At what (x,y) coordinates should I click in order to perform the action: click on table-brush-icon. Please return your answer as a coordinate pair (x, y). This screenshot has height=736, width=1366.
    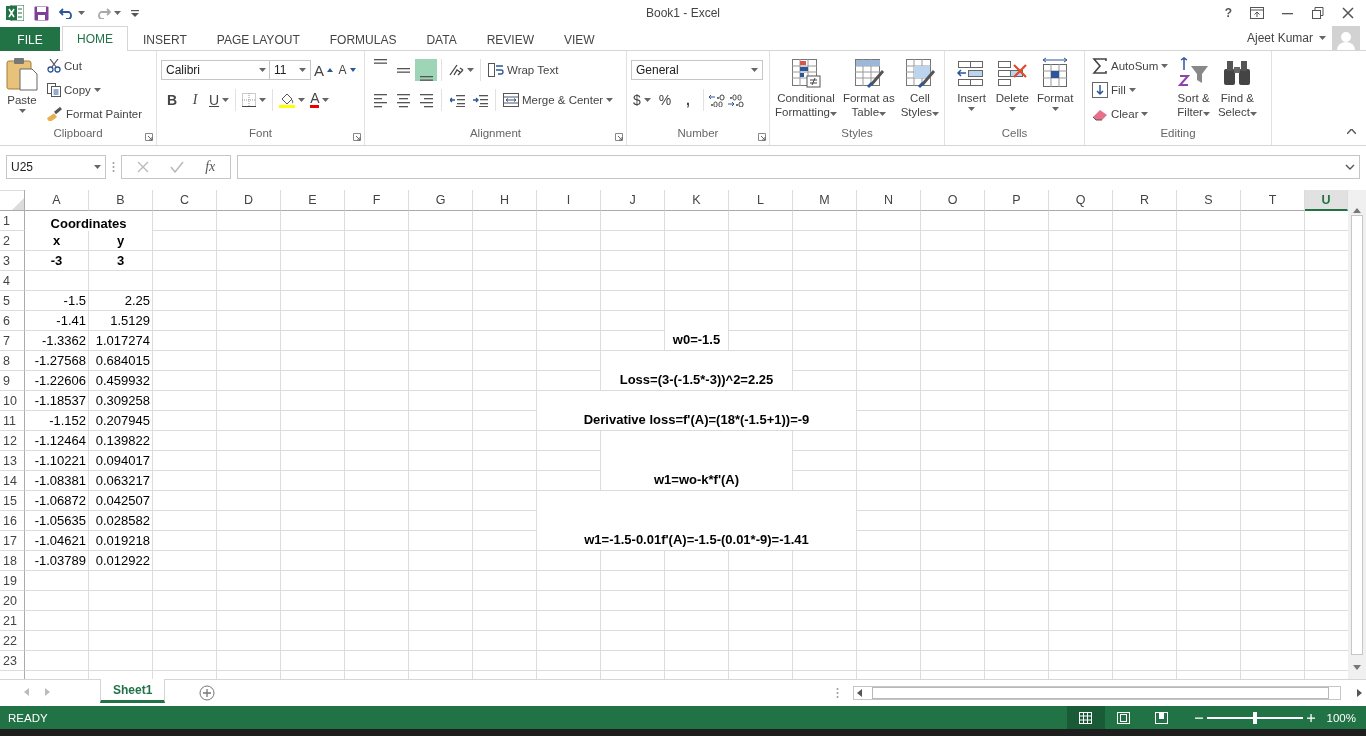
    Looking at the image, I should click on (868, 73).